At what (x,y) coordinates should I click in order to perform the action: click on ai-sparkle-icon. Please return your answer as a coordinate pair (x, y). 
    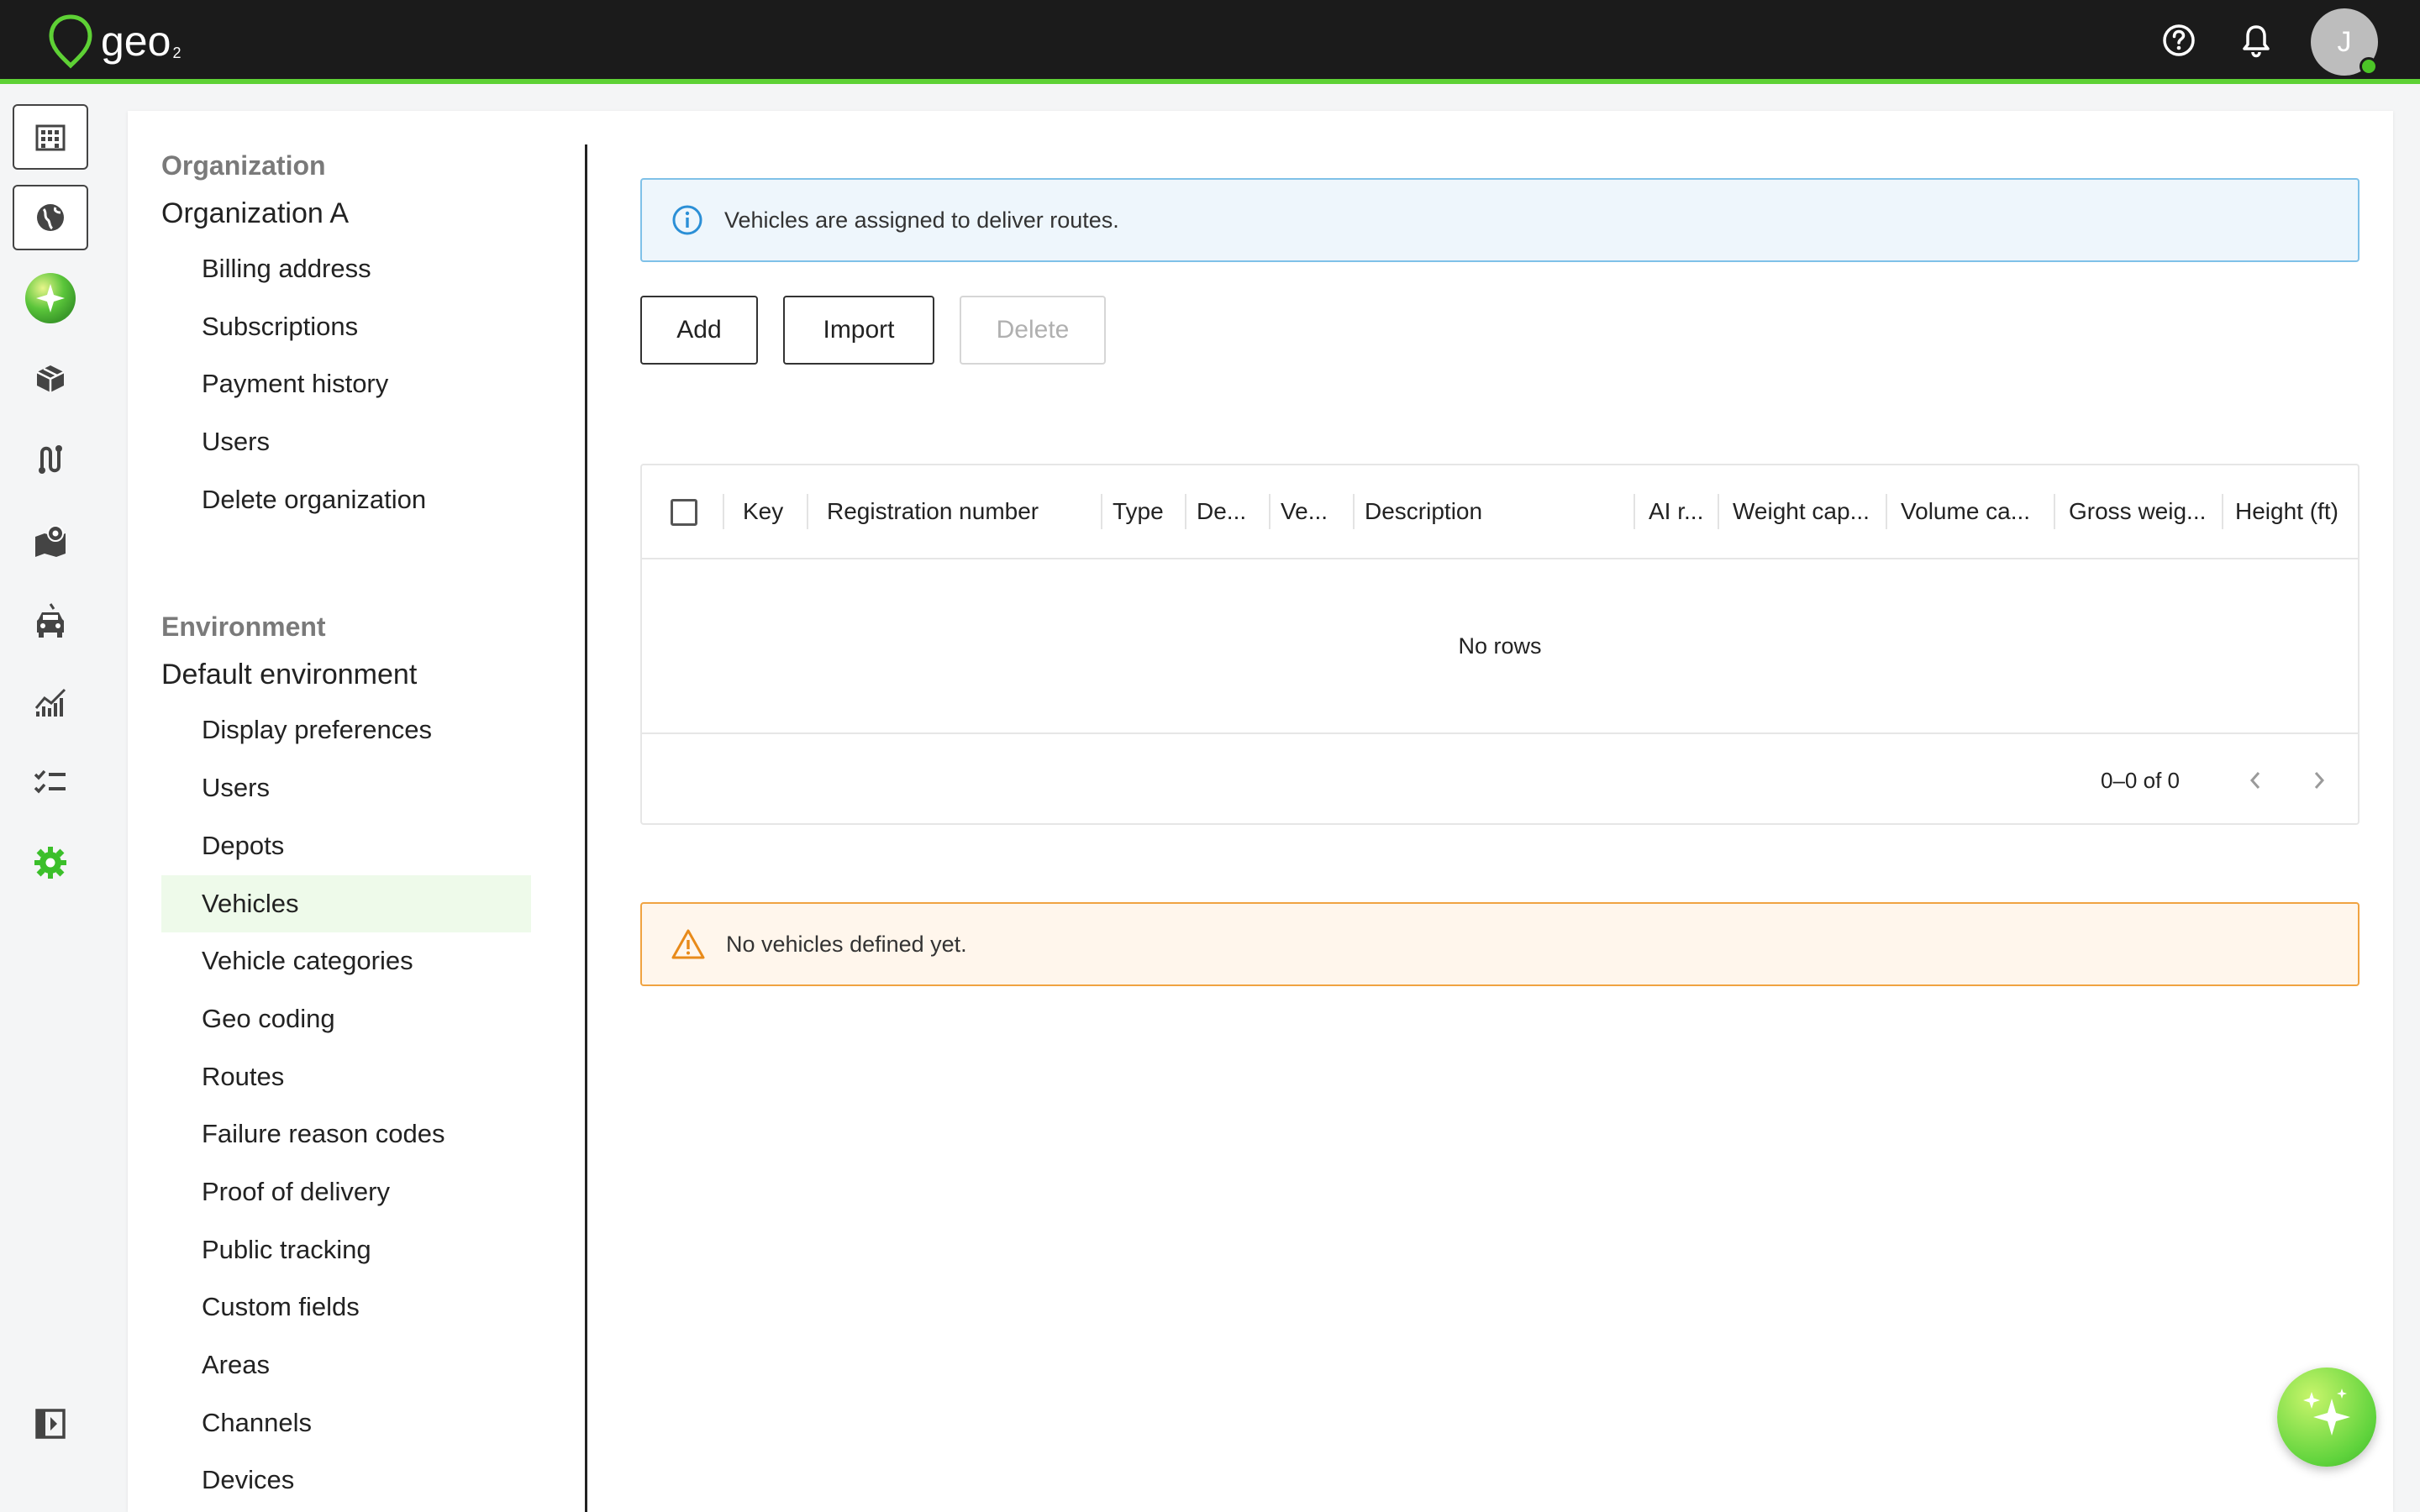
    Looking at the image, I should click on (51, 298).